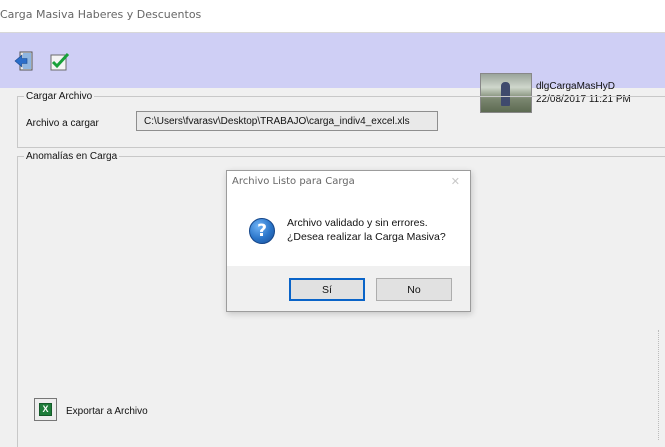  I want to click on cargar-archivo-legend: Cargar Archivo, so click(59, 96).